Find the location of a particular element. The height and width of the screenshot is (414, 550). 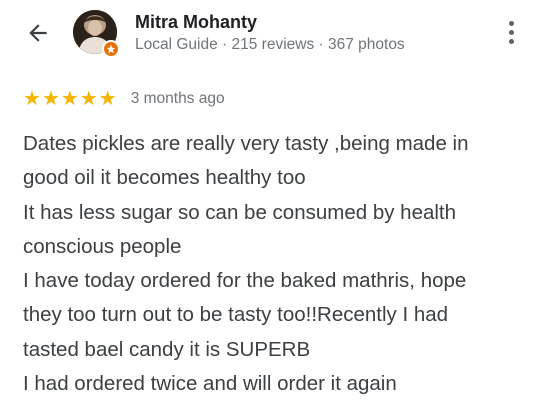

reviewer-name: Mitra Mohanty is located at coordinates (196, 22).